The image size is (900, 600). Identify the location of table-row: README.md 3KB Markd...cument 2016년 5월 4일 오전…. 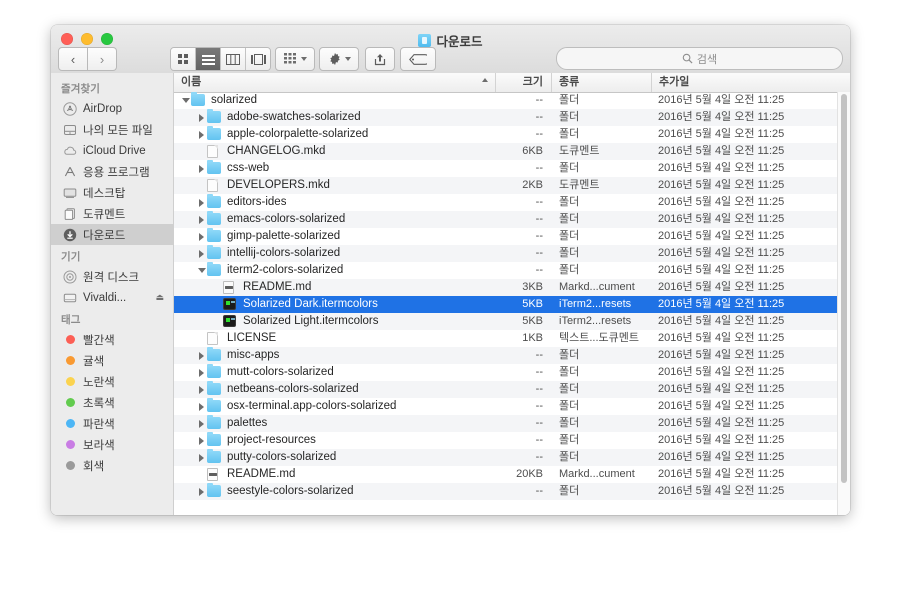
(512, 287).